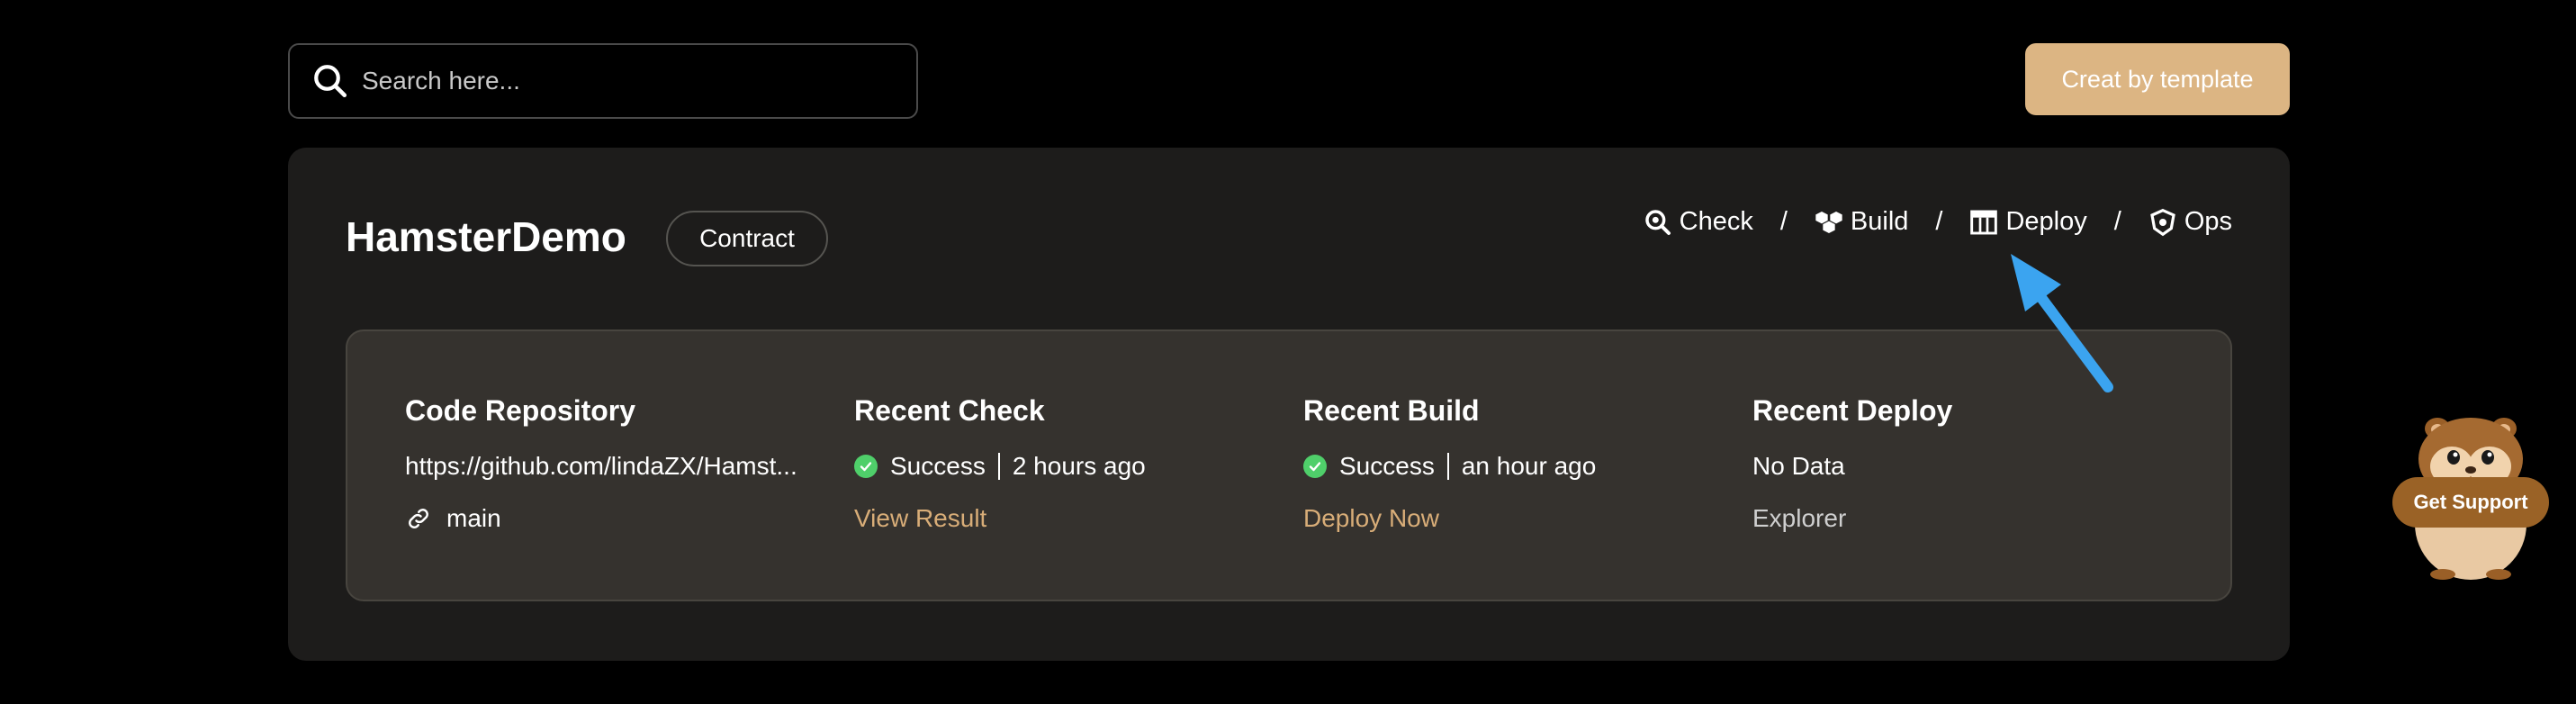  I want to click on deploy-now-link: Deploy Now, so click(1371, 518).